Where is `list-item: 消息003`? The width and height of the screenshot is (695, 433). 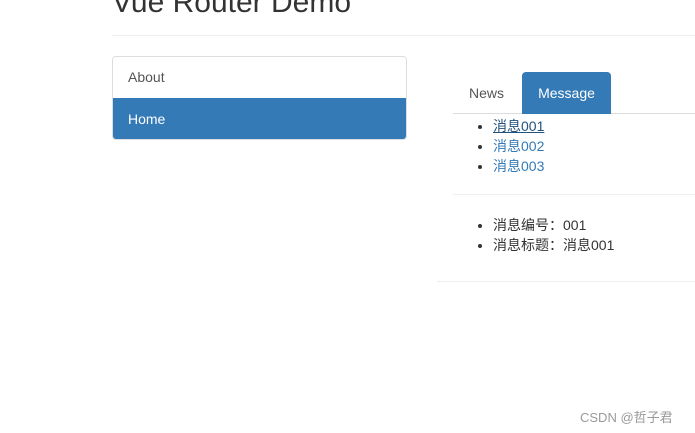 list-item: 消息003 is located at coordinates (518, 166).